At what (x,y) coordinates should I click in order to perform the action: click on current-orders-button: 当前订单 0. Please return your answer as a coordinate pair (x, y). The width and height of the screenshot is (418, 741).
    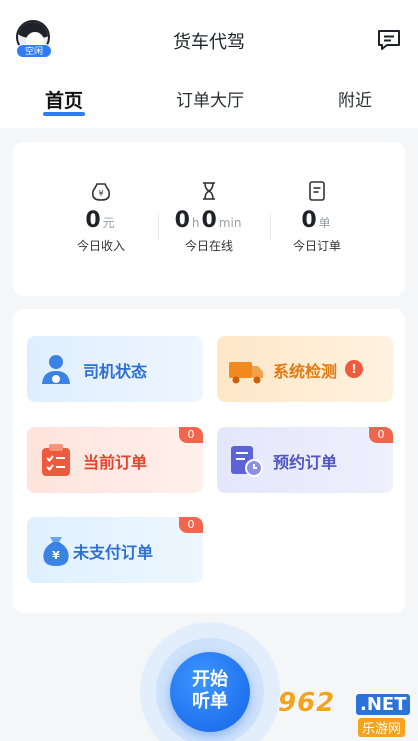
    Looking at the image, I should click on (115, 460).